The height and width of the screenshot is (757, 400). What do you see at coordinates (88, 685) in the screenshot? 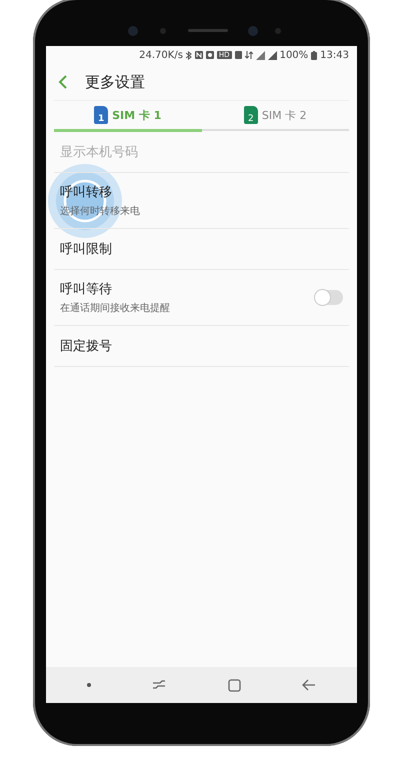
I see `dot-icon` at bounding box center [88, 685].